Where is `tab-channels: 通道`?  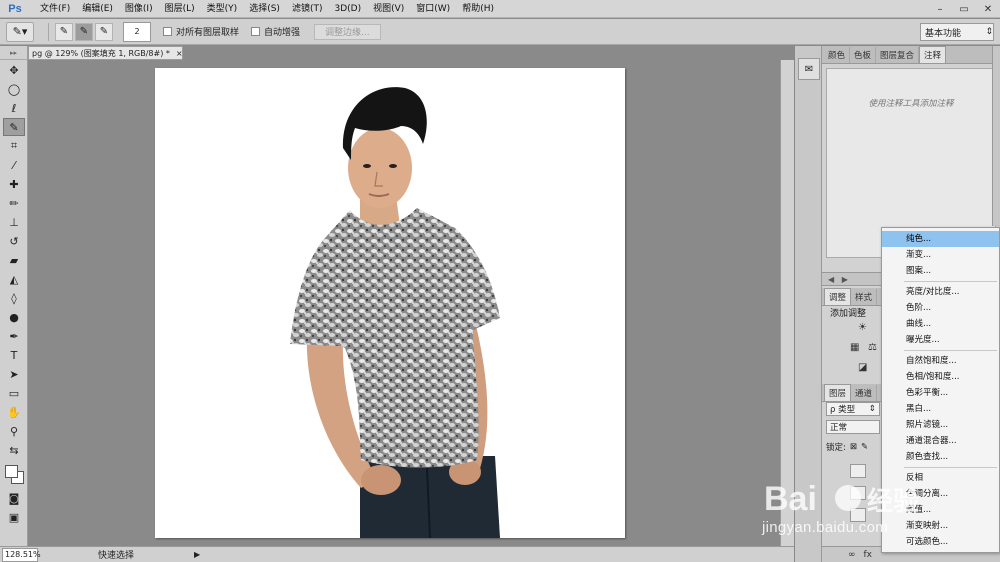 tab-channels: 通道 is located at coordinates (864, 393).